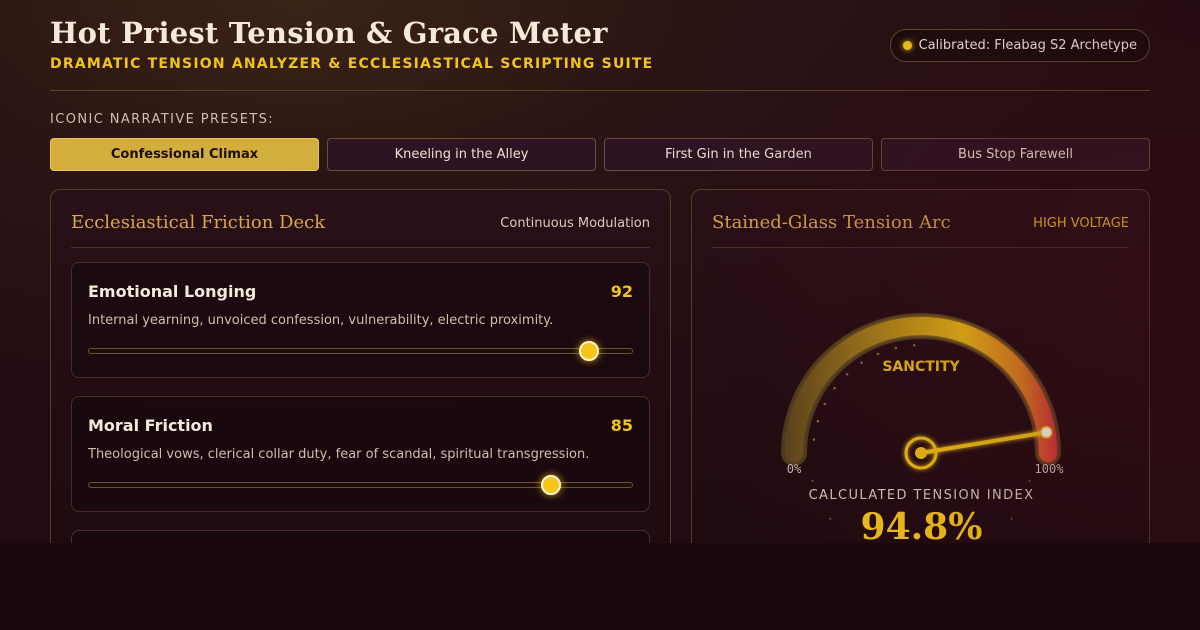 The image size is (1200, 630). I want to click on emotional-longing-slider, so click(360, 351).